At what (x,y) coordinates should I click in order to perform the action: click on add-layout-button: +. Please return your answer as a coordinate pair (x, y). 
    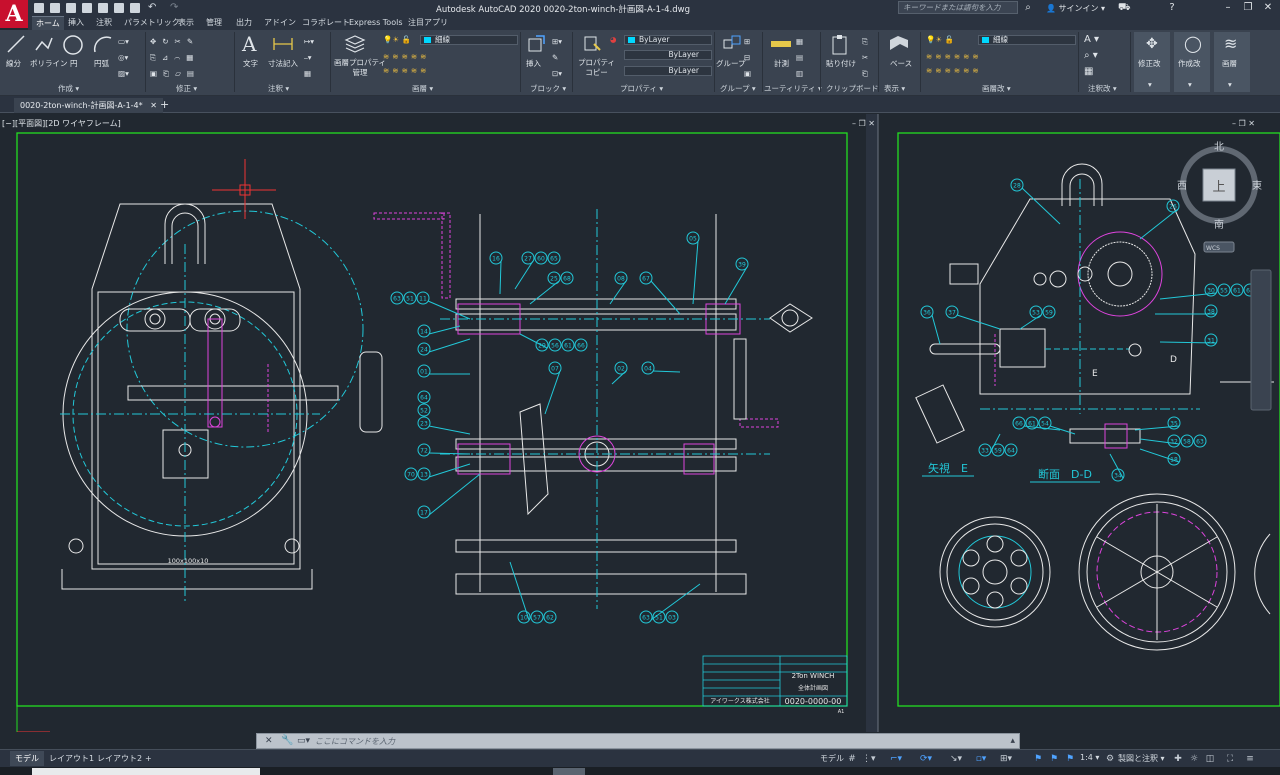
    Looking at the image, I should click on (148, 758).